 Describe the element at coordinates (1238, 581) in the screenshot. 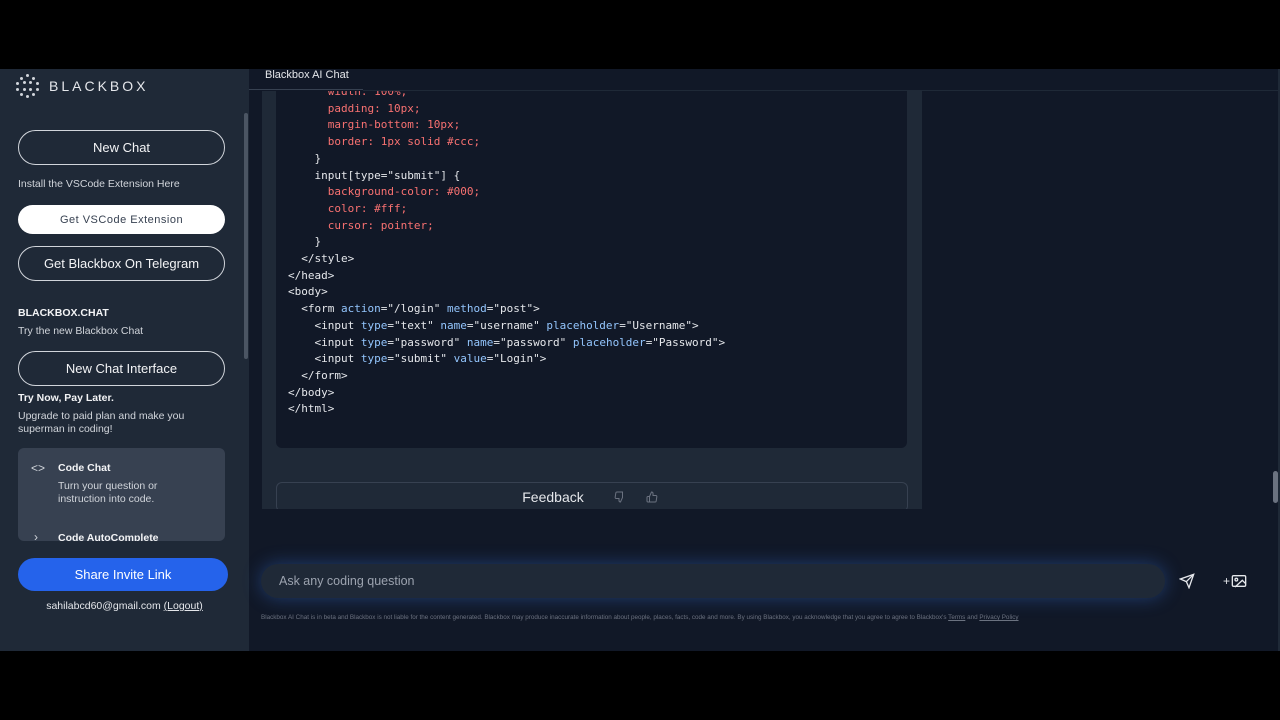

I see `add-image-icon: +` at that location.